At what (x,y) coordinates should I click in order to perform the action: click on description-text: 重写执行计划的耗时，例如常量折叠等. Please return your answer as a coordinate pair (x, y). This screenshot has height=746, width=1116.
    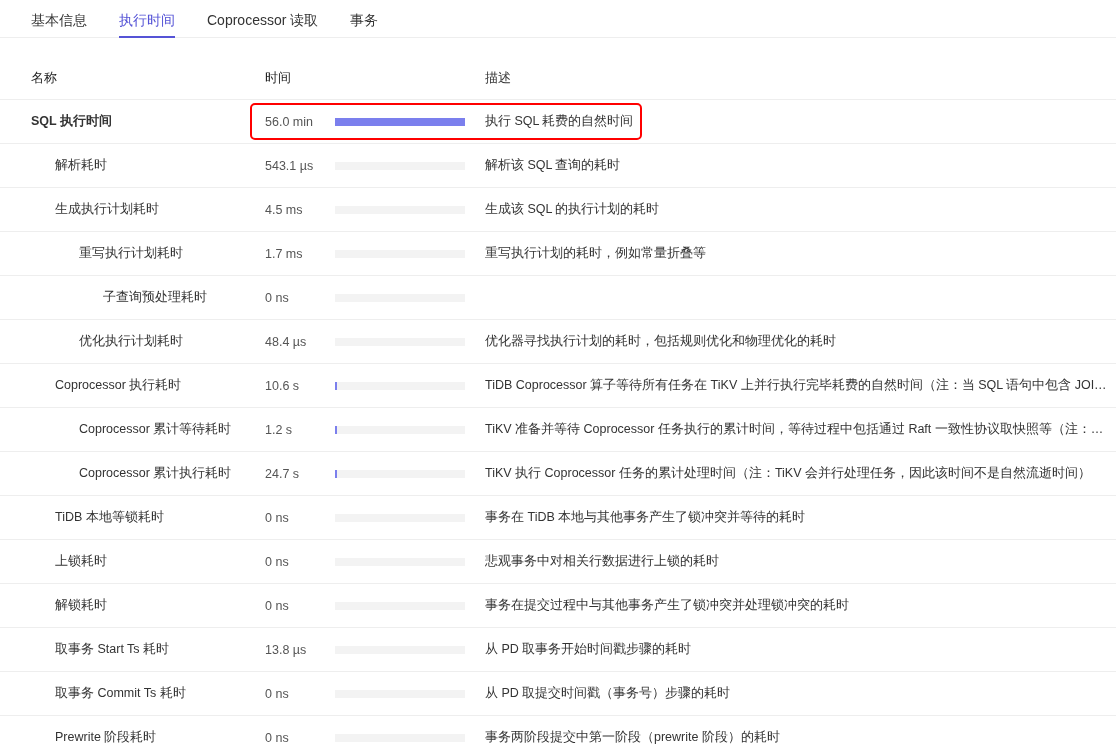
    Looking at the image, I should click on (595, 253).